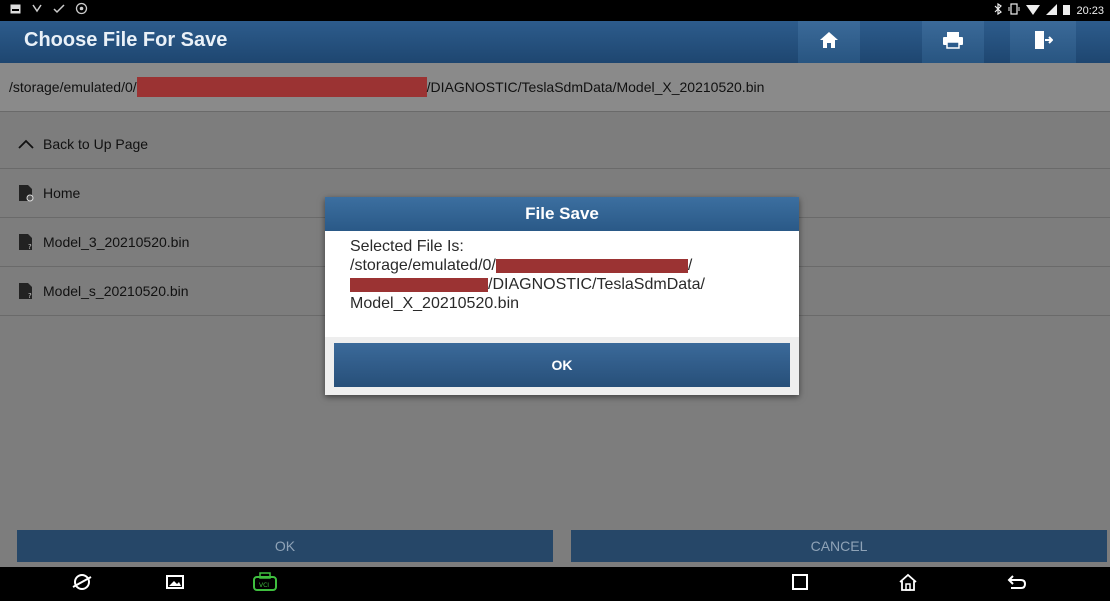  I want to click on home-nav-icon, so click(908, 584).